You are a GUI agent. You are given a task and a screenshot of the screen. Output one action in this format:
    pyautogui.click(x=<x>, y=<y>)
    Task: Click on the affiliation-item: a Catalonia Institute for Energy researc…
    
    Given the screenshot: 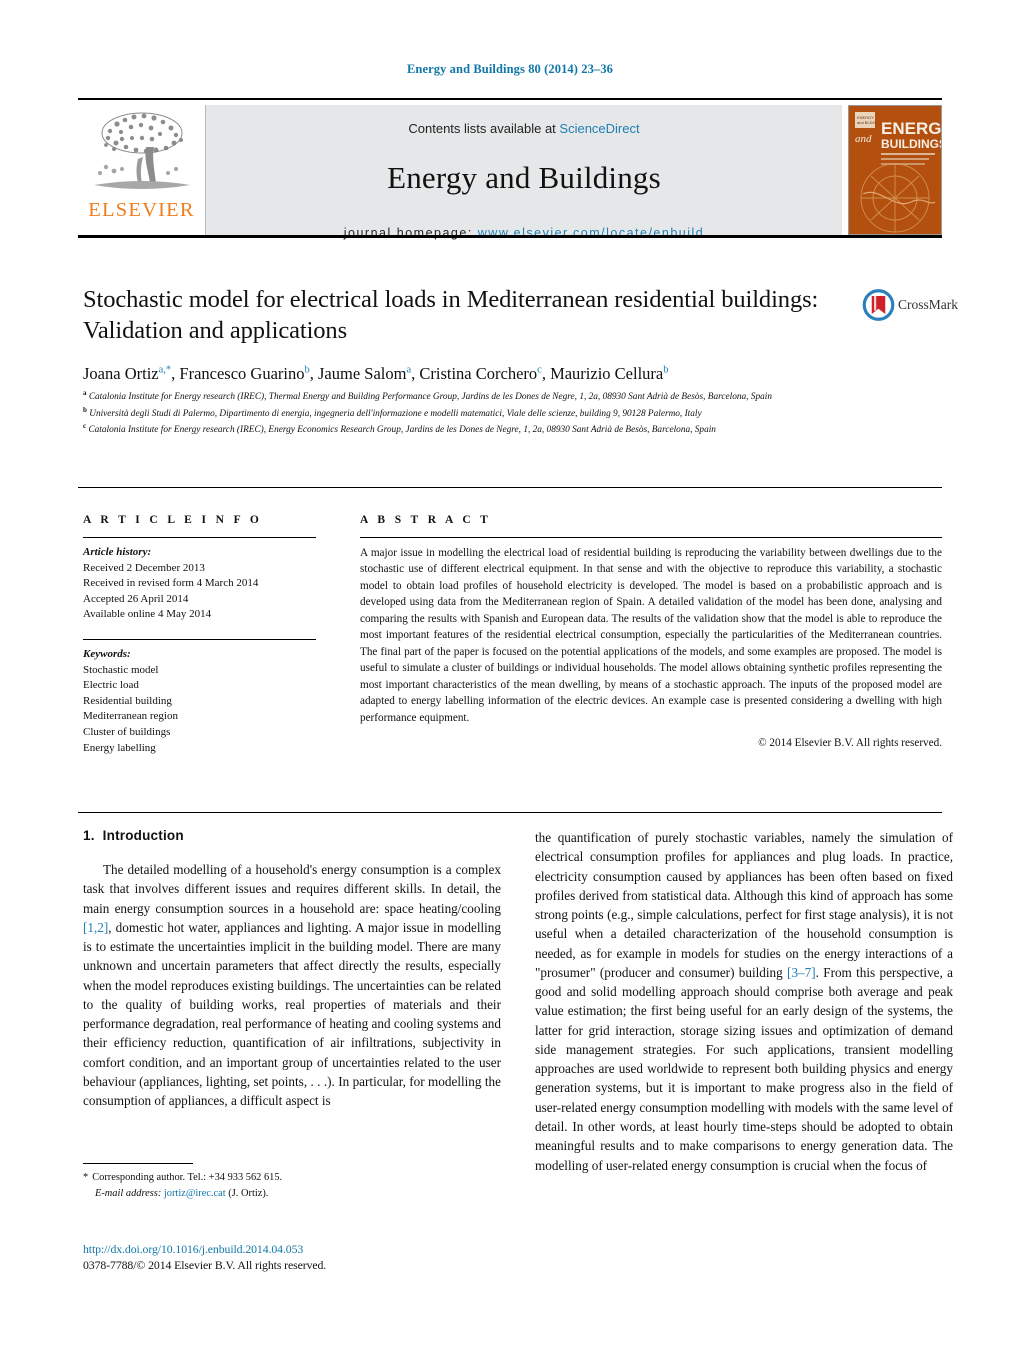 What is the action you would take?
    pyautogui.click(x=478, y=396)
    